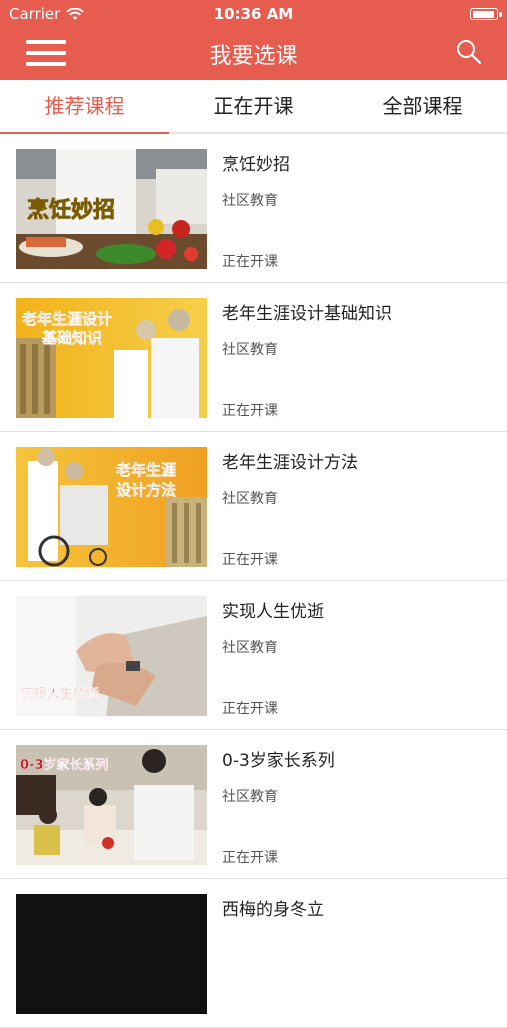 Image resolution: width=507 pixels, height=1028 pixels. I want to click on thumb-caption: 实现人生优逝, so click(60, 694).